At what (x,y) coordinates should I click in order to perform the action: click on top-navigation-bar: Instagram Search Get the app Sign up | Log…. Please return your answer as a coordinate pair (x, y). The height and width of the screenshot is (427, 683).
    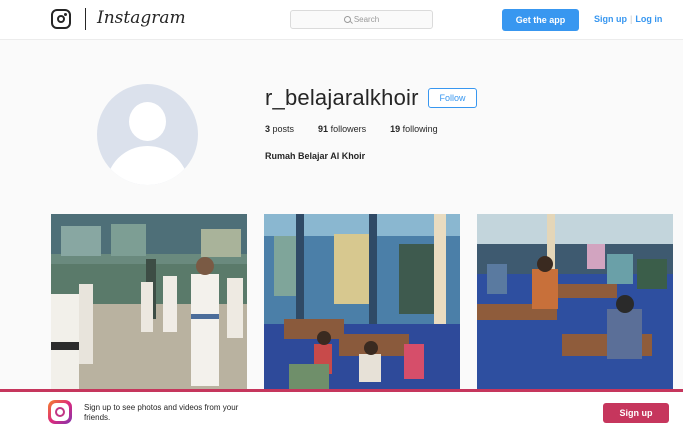
    Looking at the image, I should click on (341, 20).